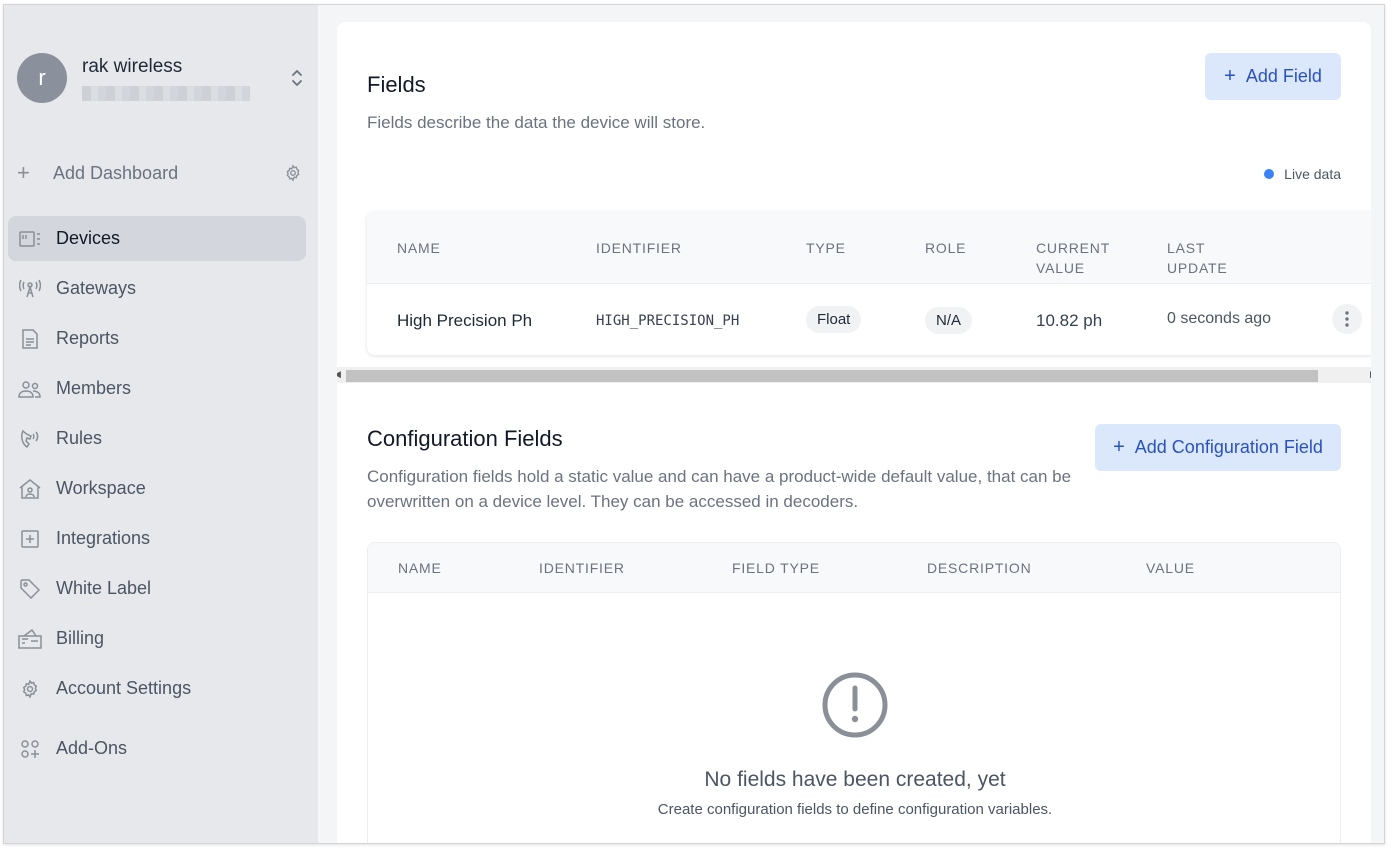 Image resolution: width=1393 pixels, height=852 pixels. I want to click on account-email-redacted, so click(166, 93).